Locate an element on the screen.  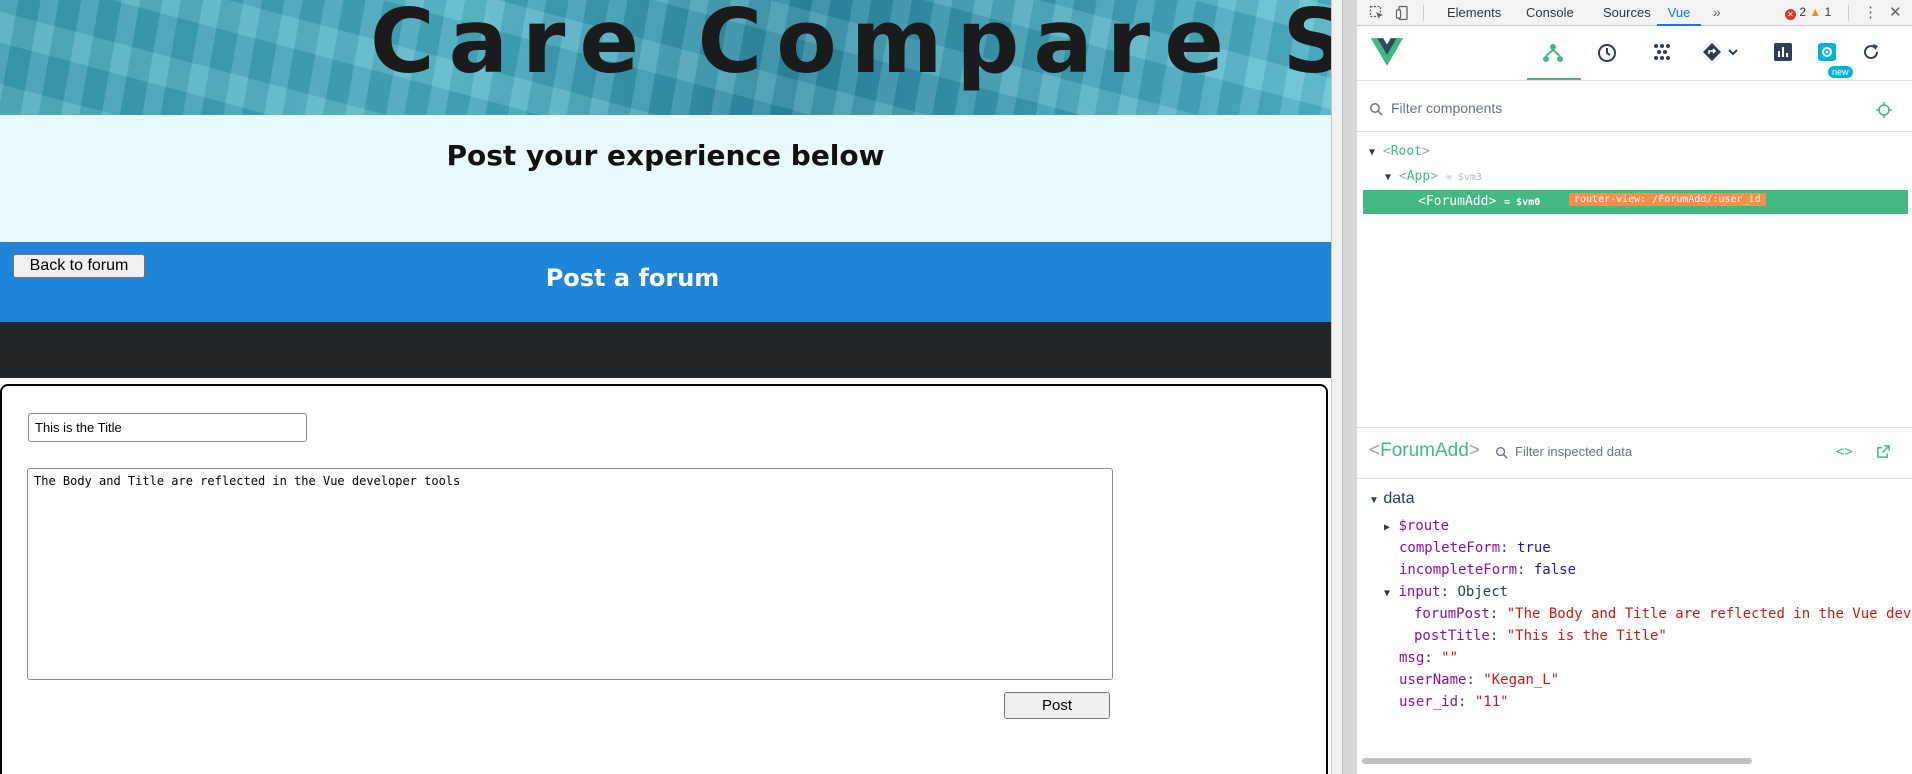
banner-title: Care Compare SK is located at coordinates (850, 46).